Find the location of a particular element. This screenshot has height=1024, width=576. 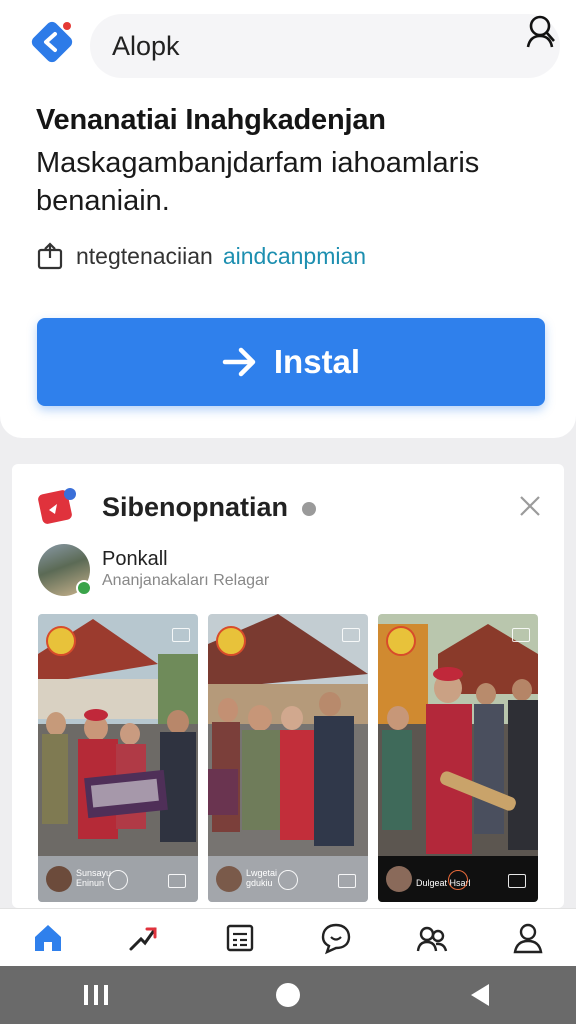

install-button: Instal is located at coordinates (291, 362).